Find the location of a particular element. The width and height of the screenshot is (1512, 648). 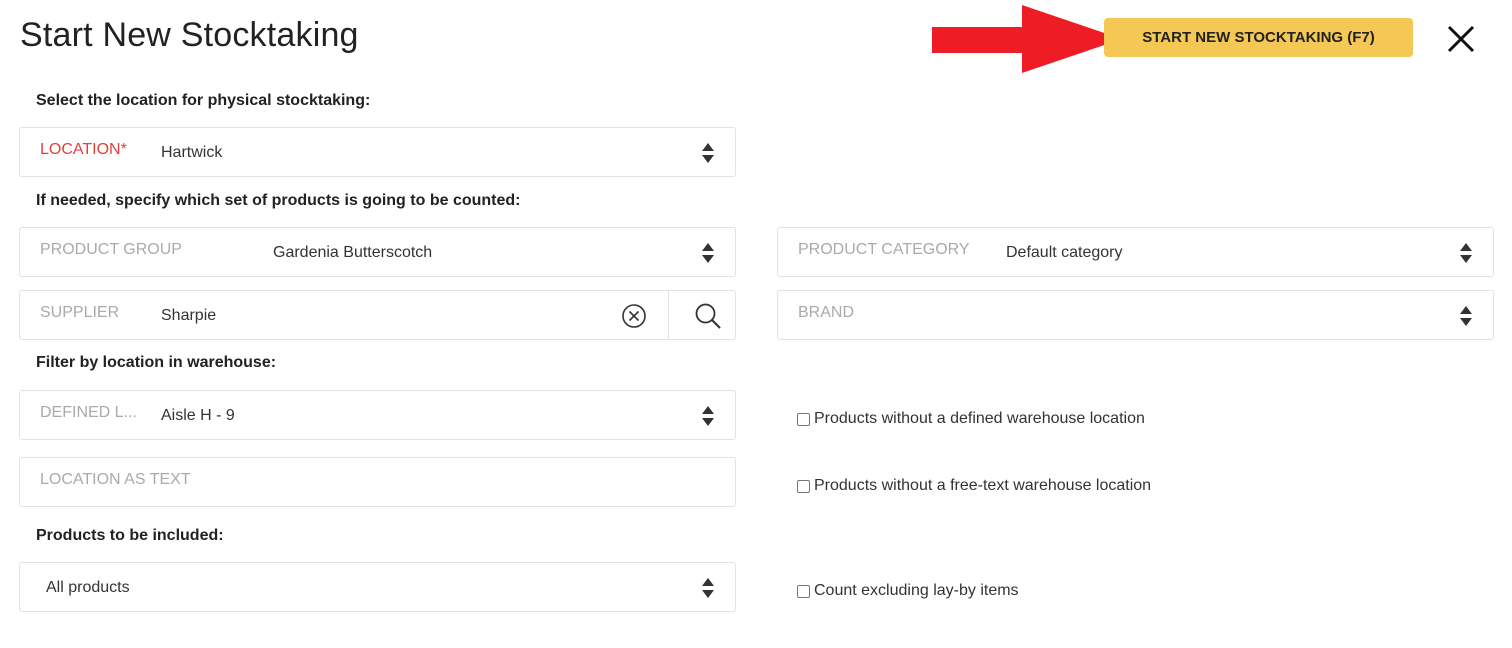

exclude-layby-checkbox-row: Count excluding lay-by items is located at coordinates (908, 591).